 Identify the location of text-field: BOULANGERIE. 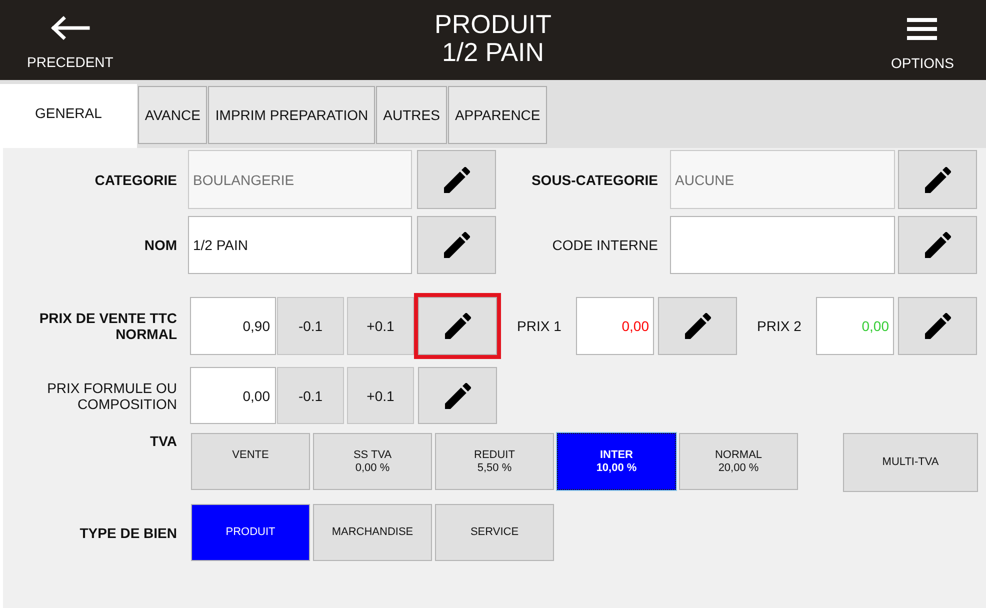
(300, 179).